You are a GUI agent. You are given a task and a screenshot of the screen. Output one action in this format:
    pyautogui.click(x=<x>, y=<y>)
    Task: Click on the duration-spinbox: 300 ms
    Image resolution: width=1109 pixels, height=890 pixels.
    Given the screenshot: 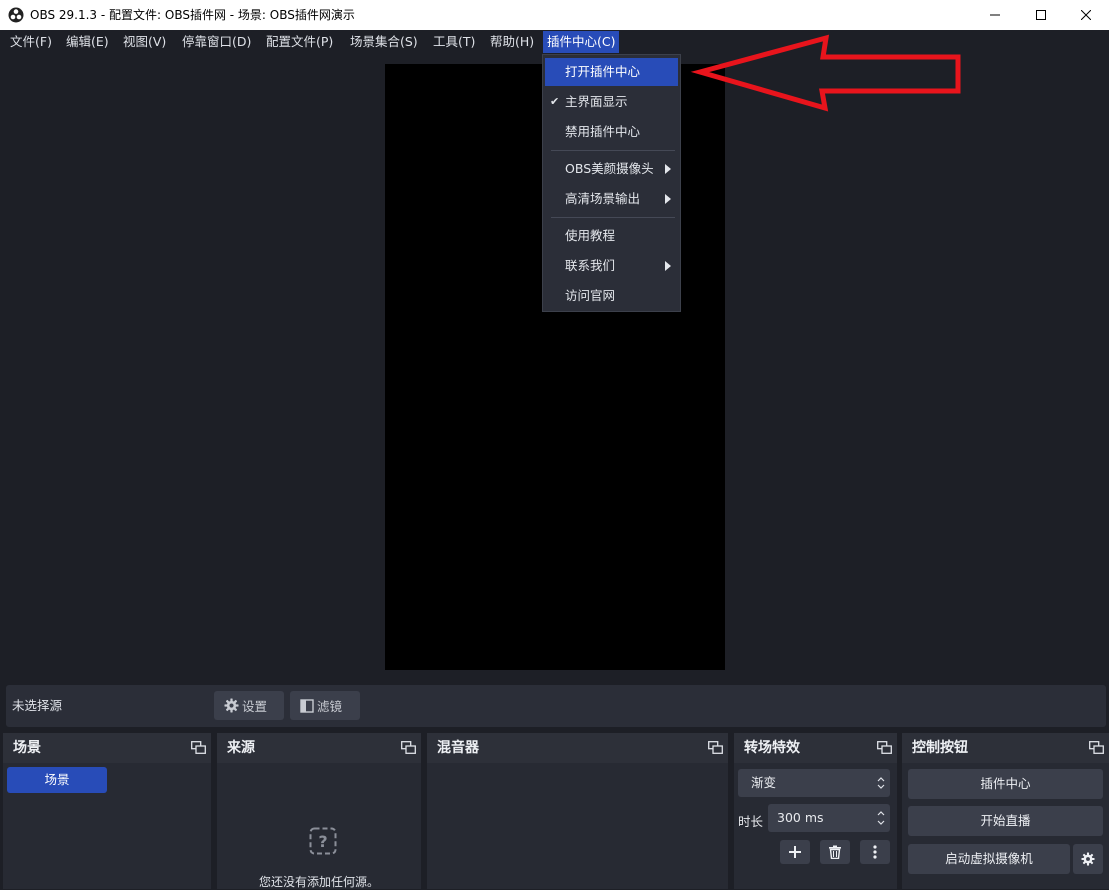 What is the action you would take?
    pyautogui.click(x=829, y=818)
    